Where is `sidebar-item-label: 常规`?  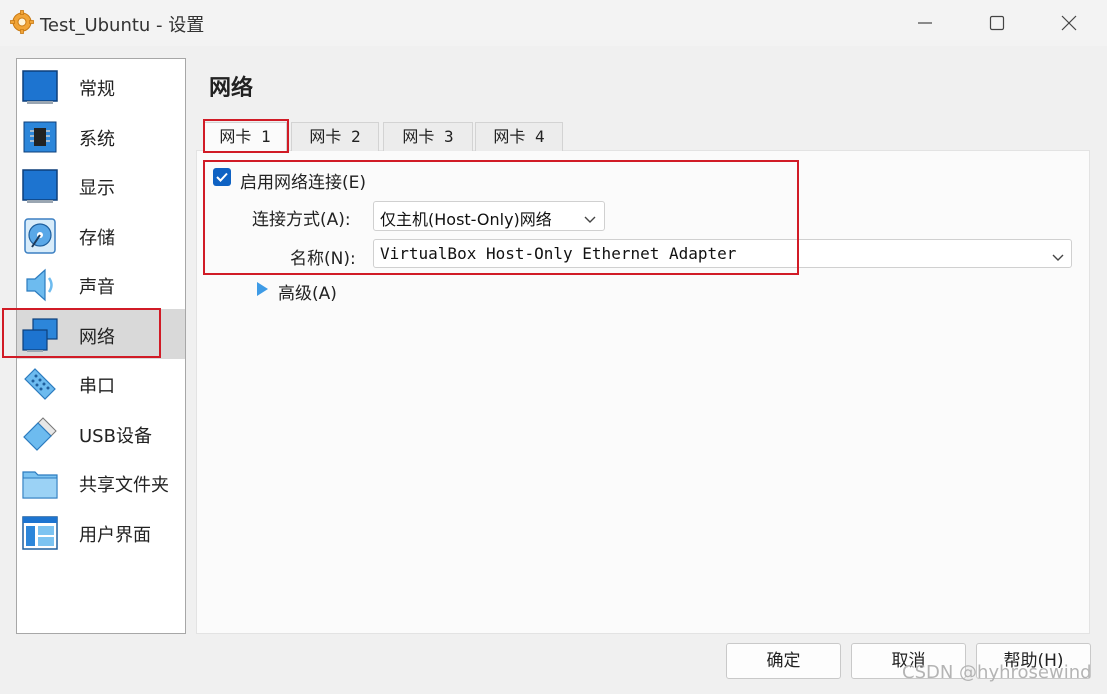
sidebar-item-label: 常规 is located at coordinates (97, 89).